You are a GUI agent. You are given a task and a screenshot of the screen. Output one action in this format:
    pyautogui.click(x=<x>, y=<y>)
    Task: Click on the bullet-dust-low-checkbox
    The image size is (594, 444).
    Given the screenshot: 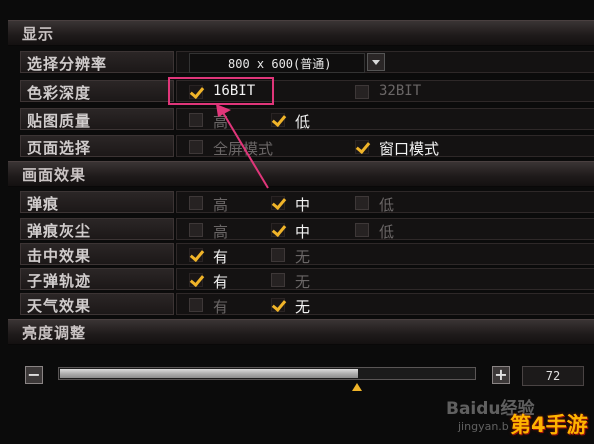 What is the action you would take?
    pyautogui.click(x=362, y=230)
    